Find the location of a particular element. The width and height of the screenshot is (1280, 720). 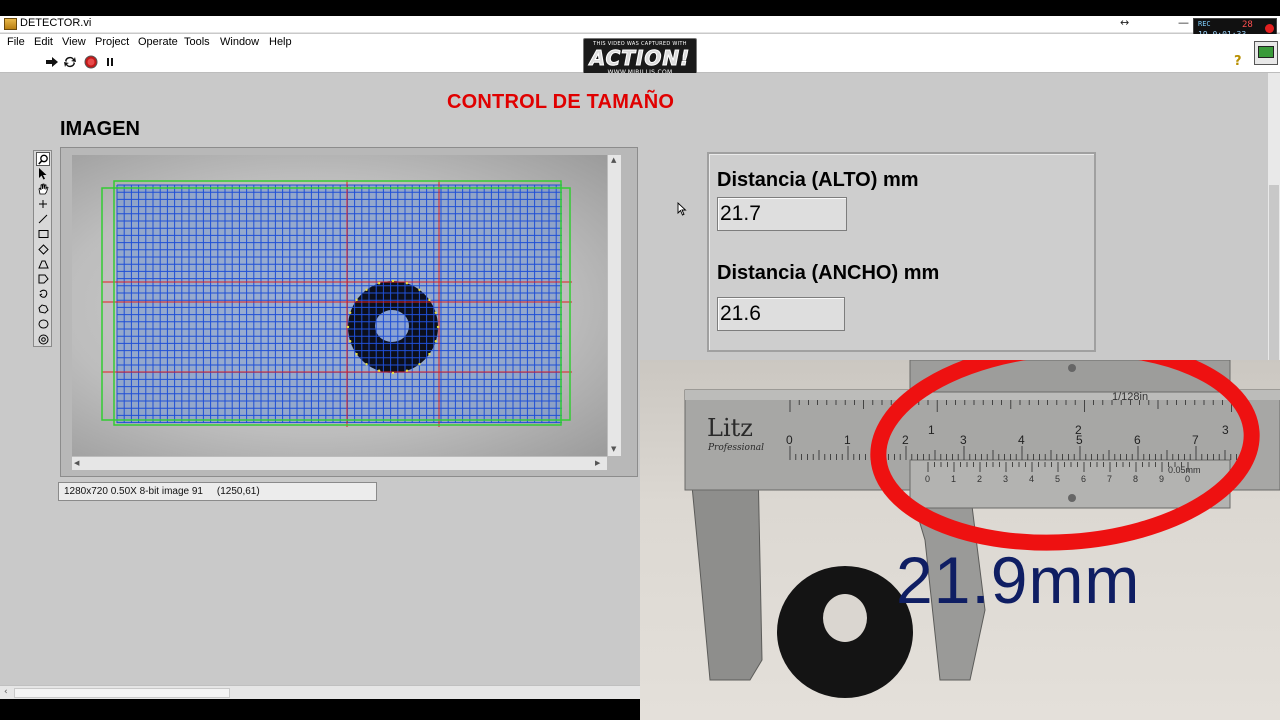

vernier-scale-number: 1 is located at coordinates (953, 479).